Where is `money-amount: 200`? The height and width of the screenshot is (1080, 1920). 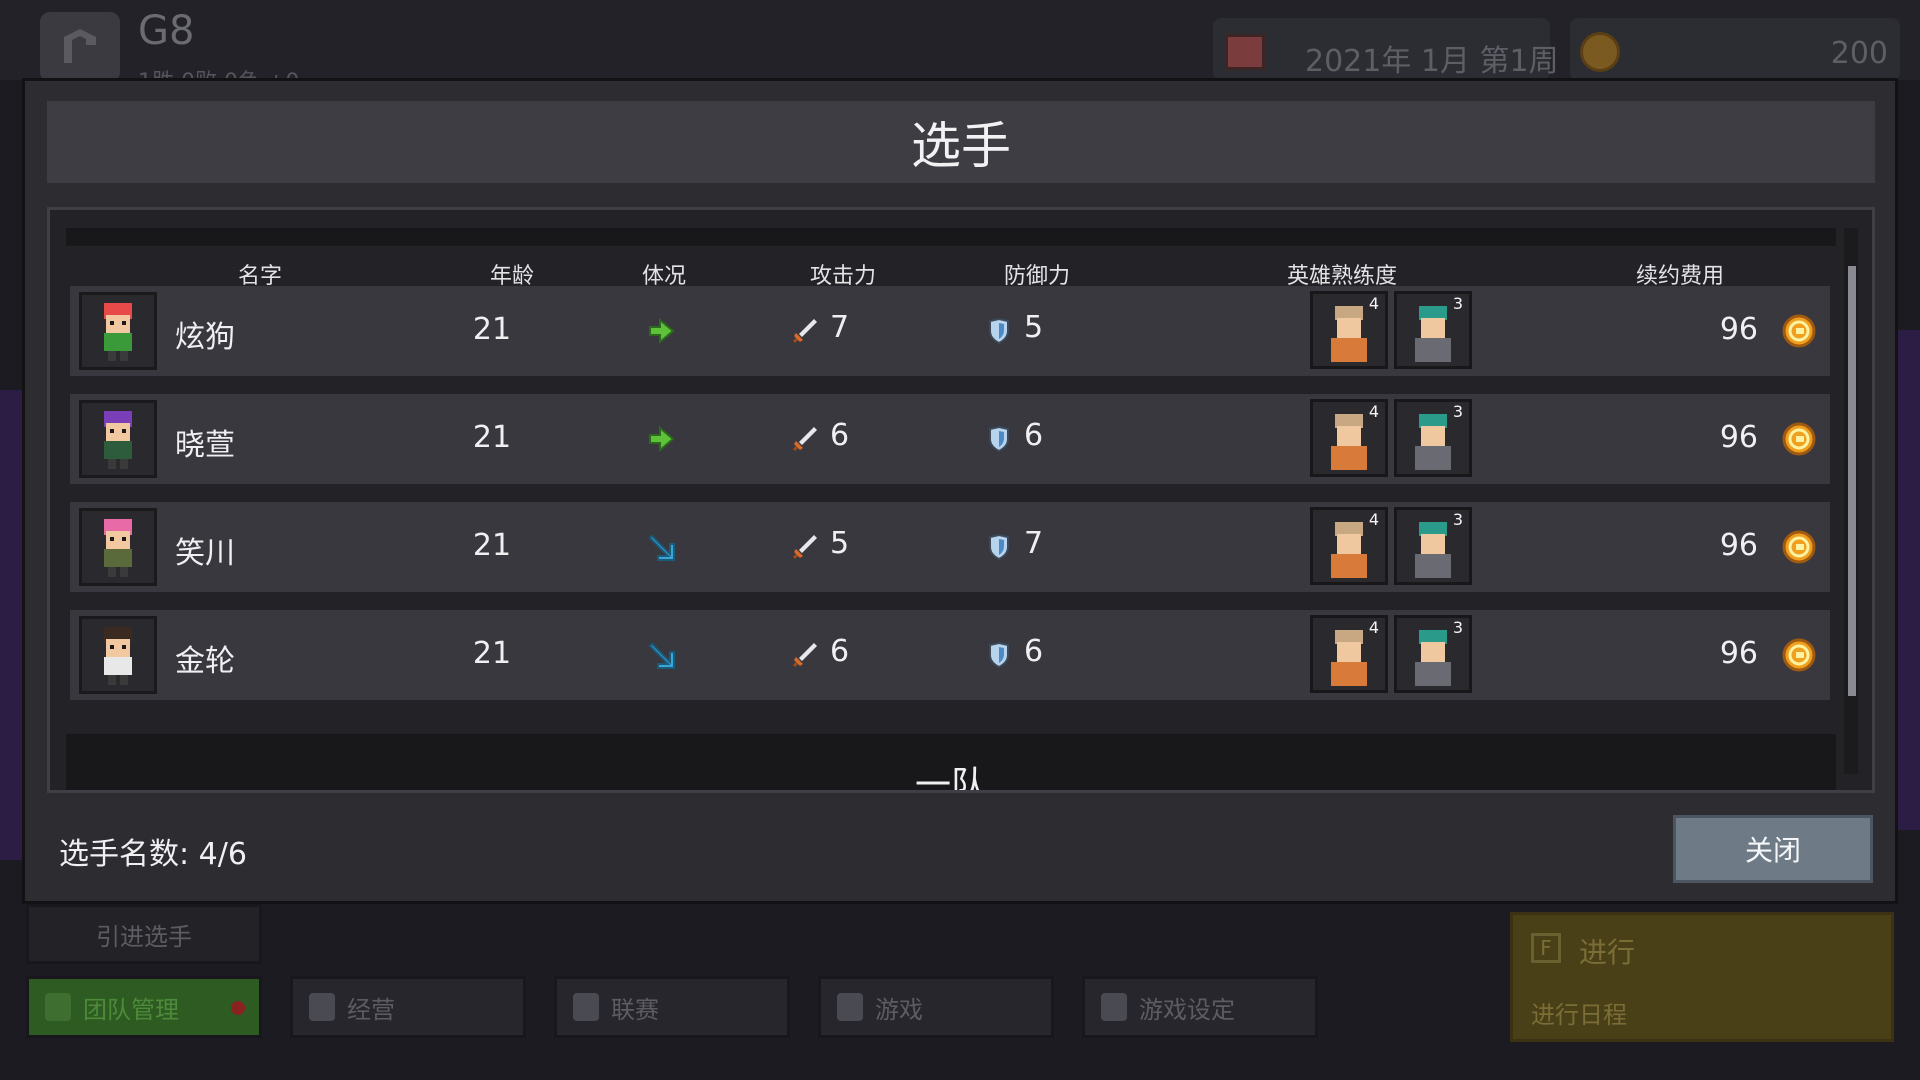 money-amount: 200 is located at coordinates (1859, 53).